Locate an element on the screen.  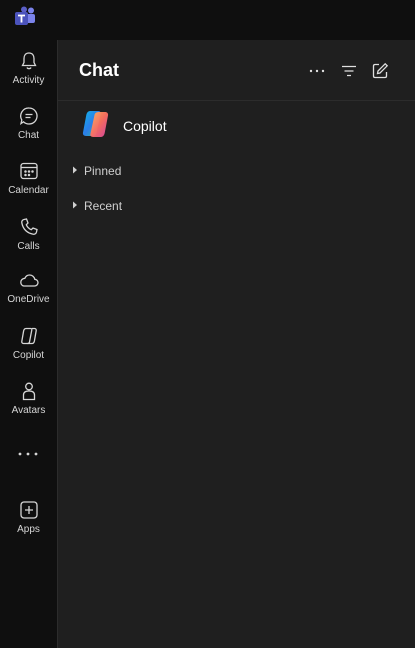
rail-item-calls: Calls is located at coordinates (28, 236).